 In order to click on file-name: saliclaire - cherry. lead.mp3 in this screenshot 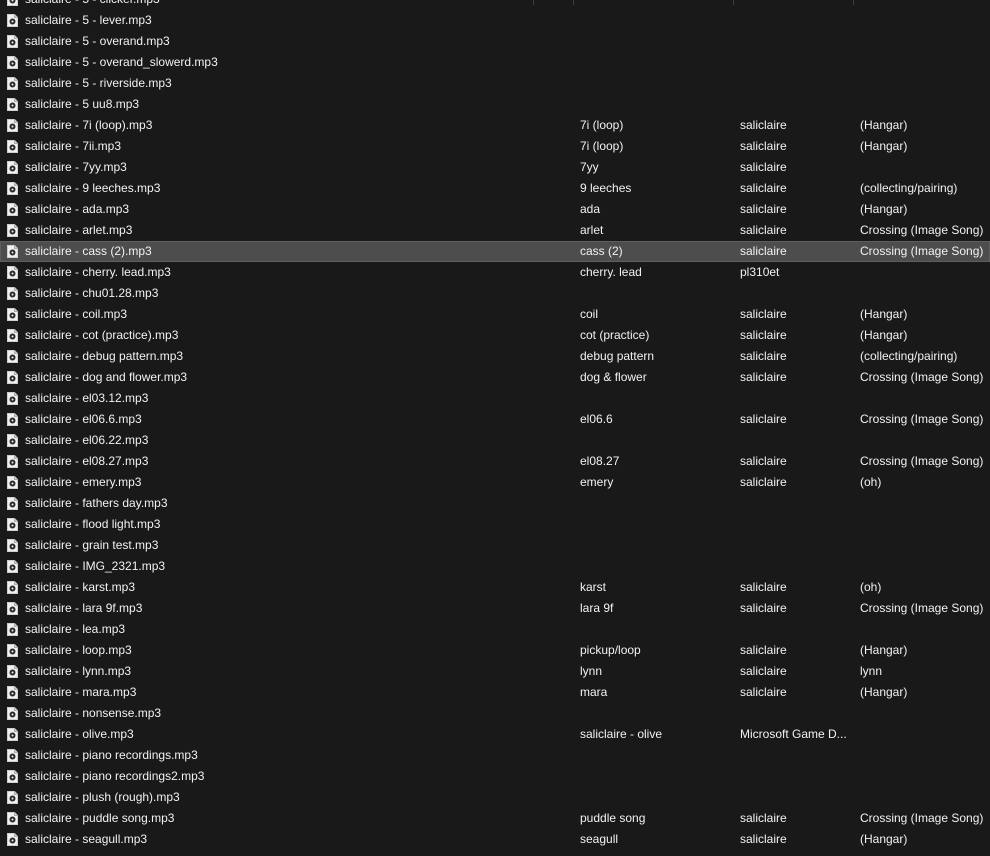, I will do `click(98, 272)`.